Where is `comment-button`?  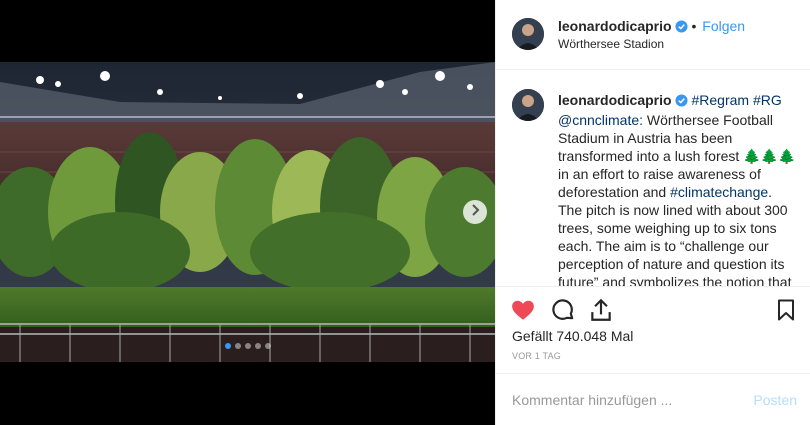 comment-button is located at coordinates (563, 310).